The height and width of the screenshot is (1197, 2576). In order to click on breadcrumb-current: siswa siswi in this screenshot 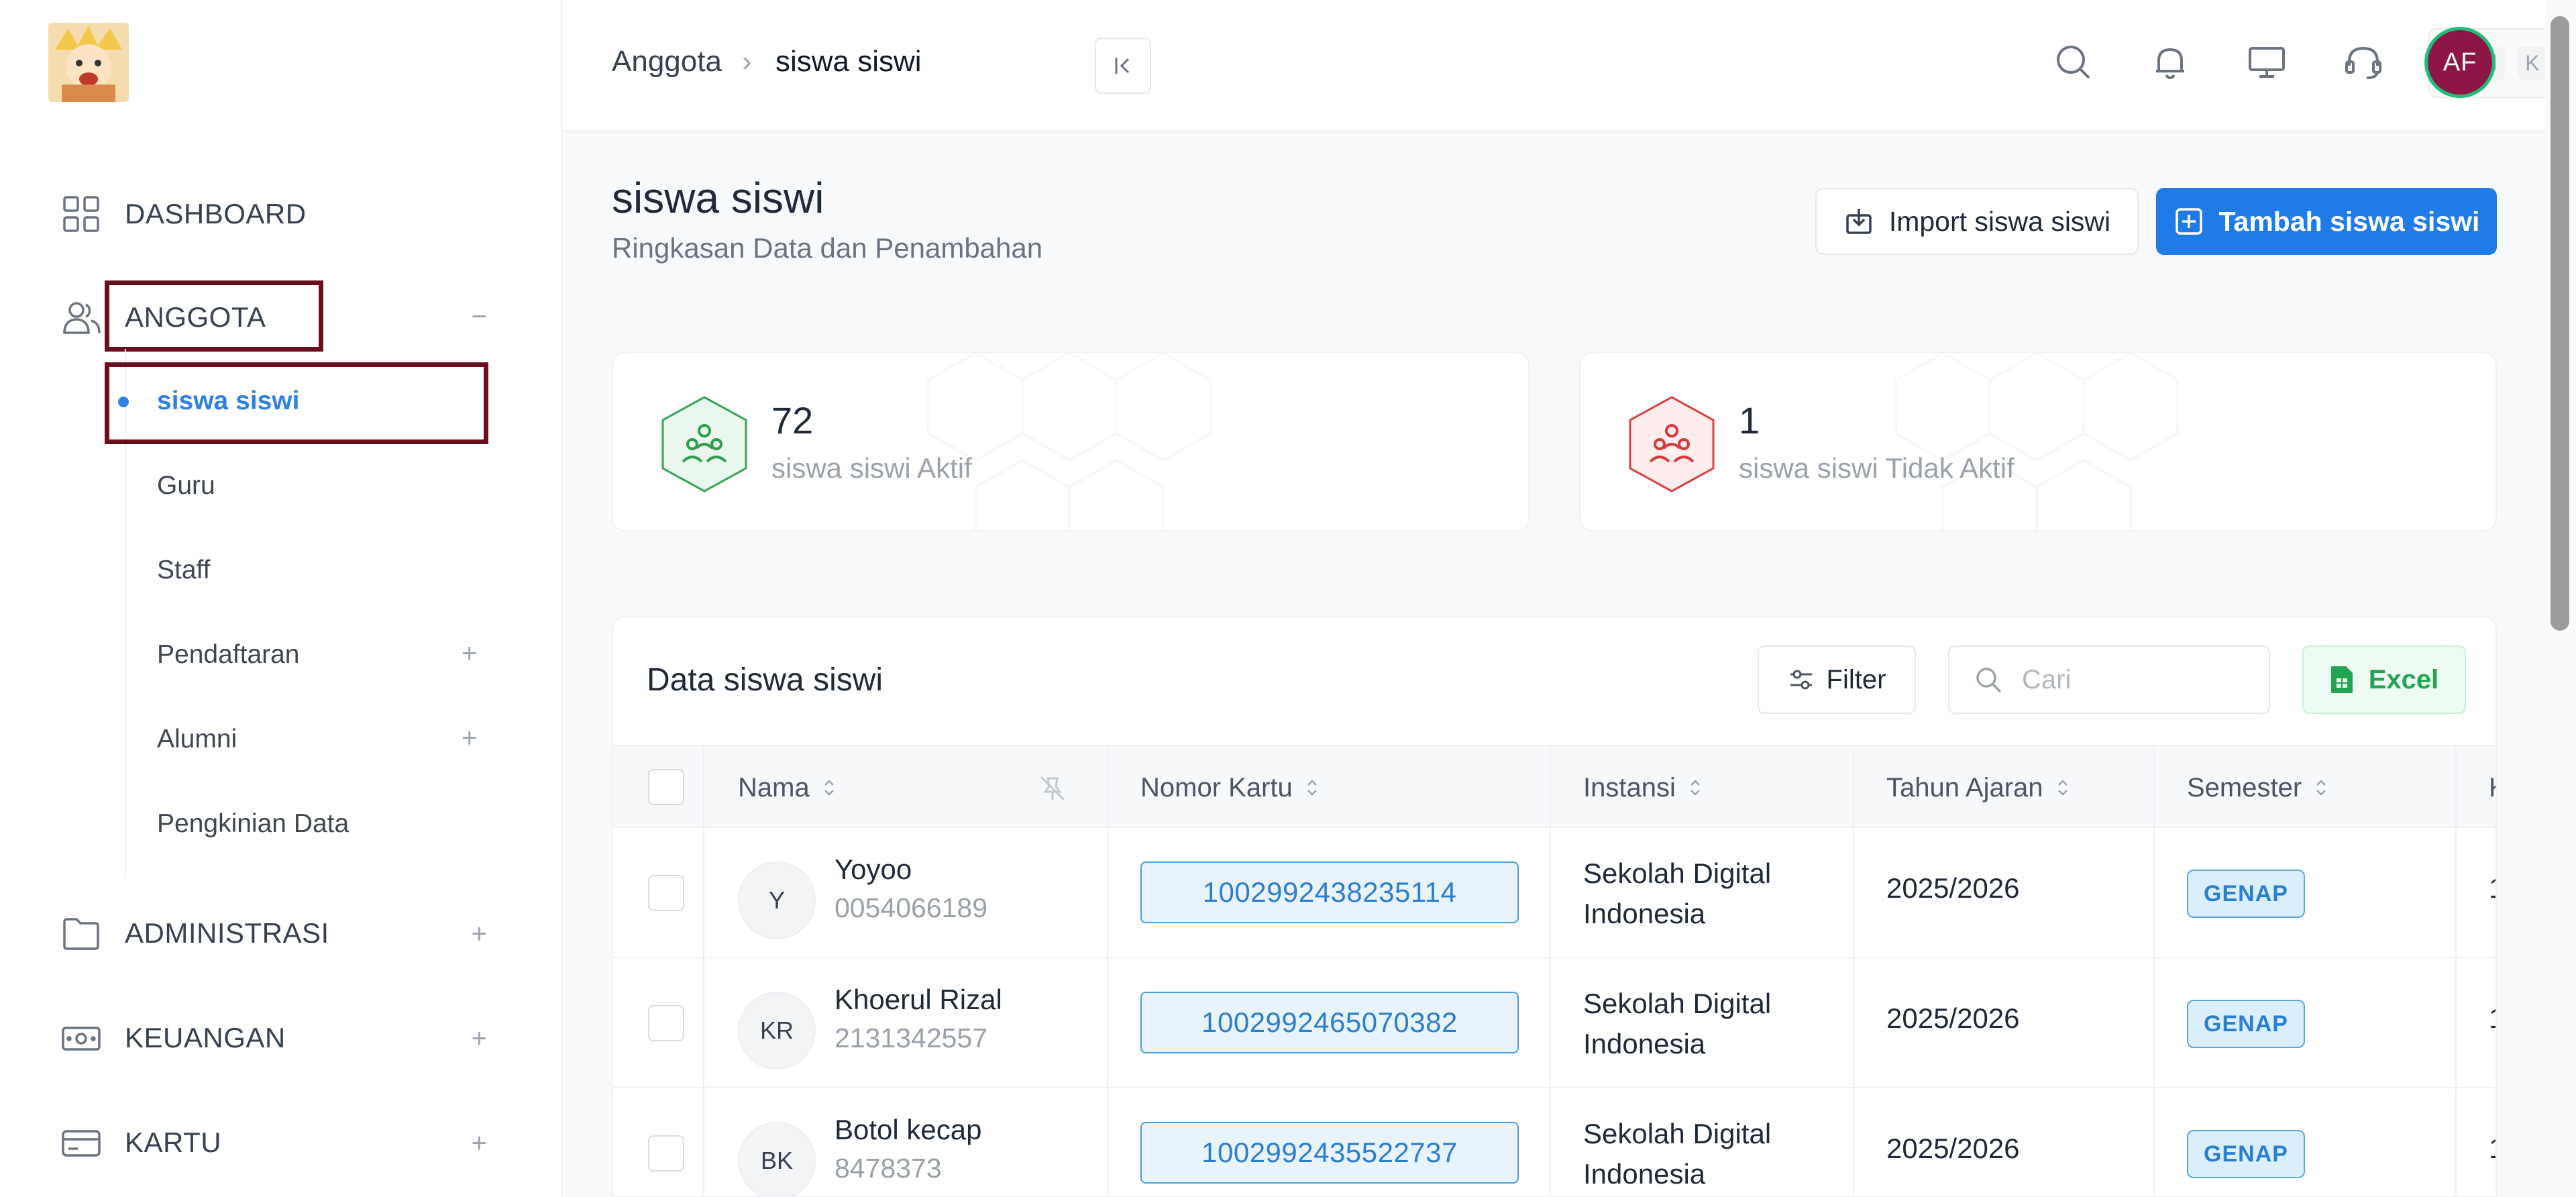, I will do `click(848, 61)`.